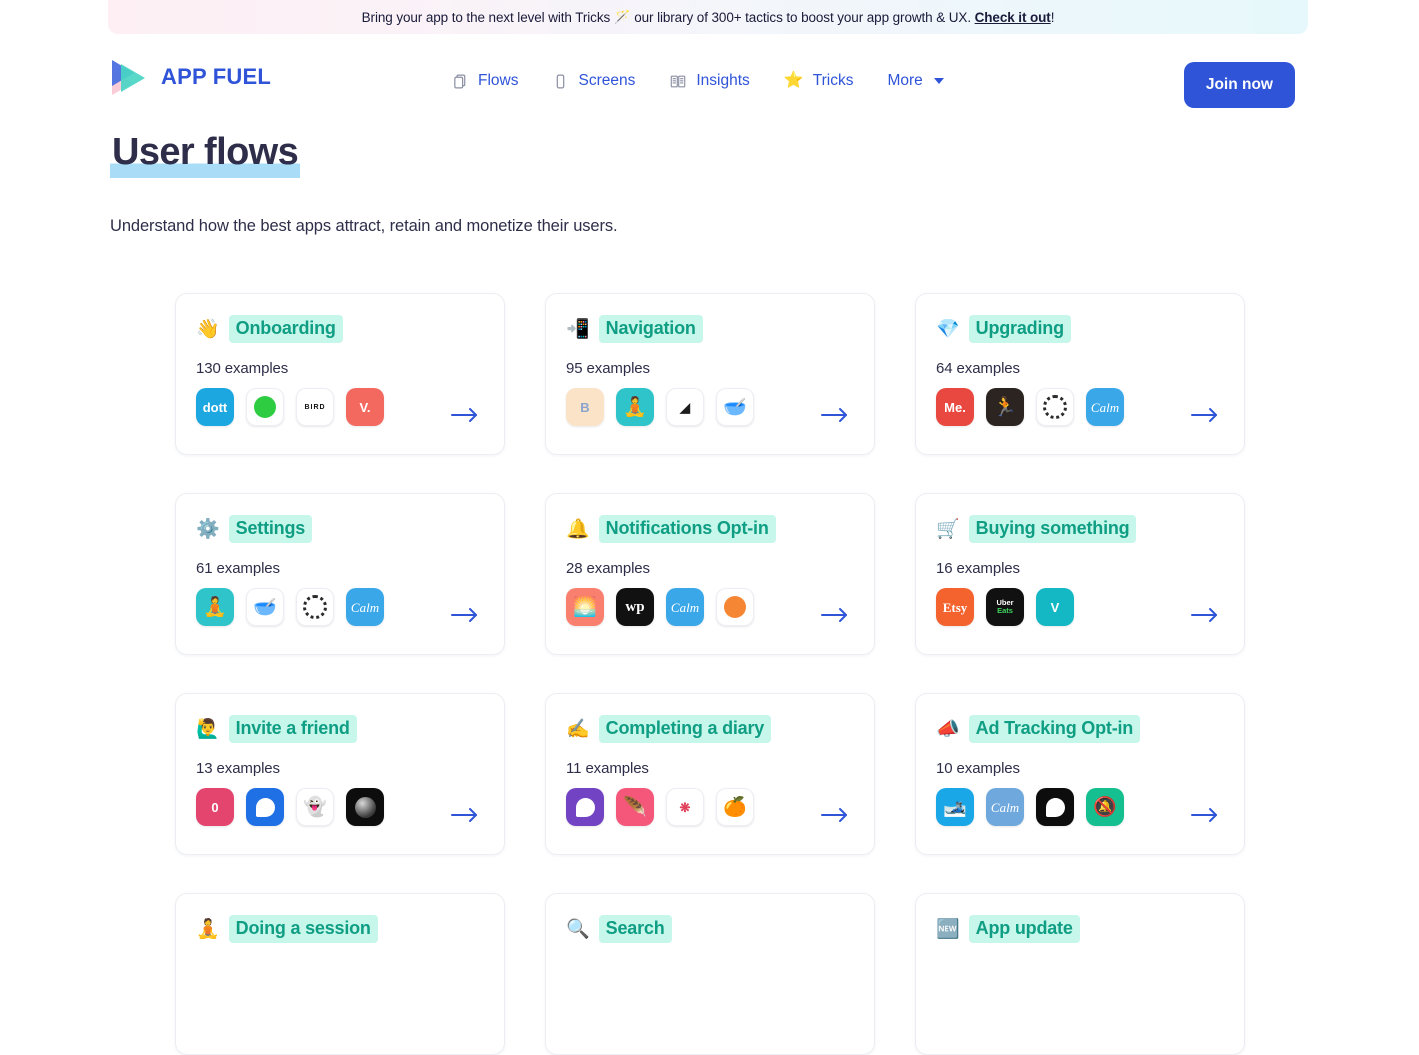 The height and width of the screenshot is (1055, 1419). Describe the element at coordinates (593, 81) in the screenshot. I see `nav-item-screens: Screens` at that location.